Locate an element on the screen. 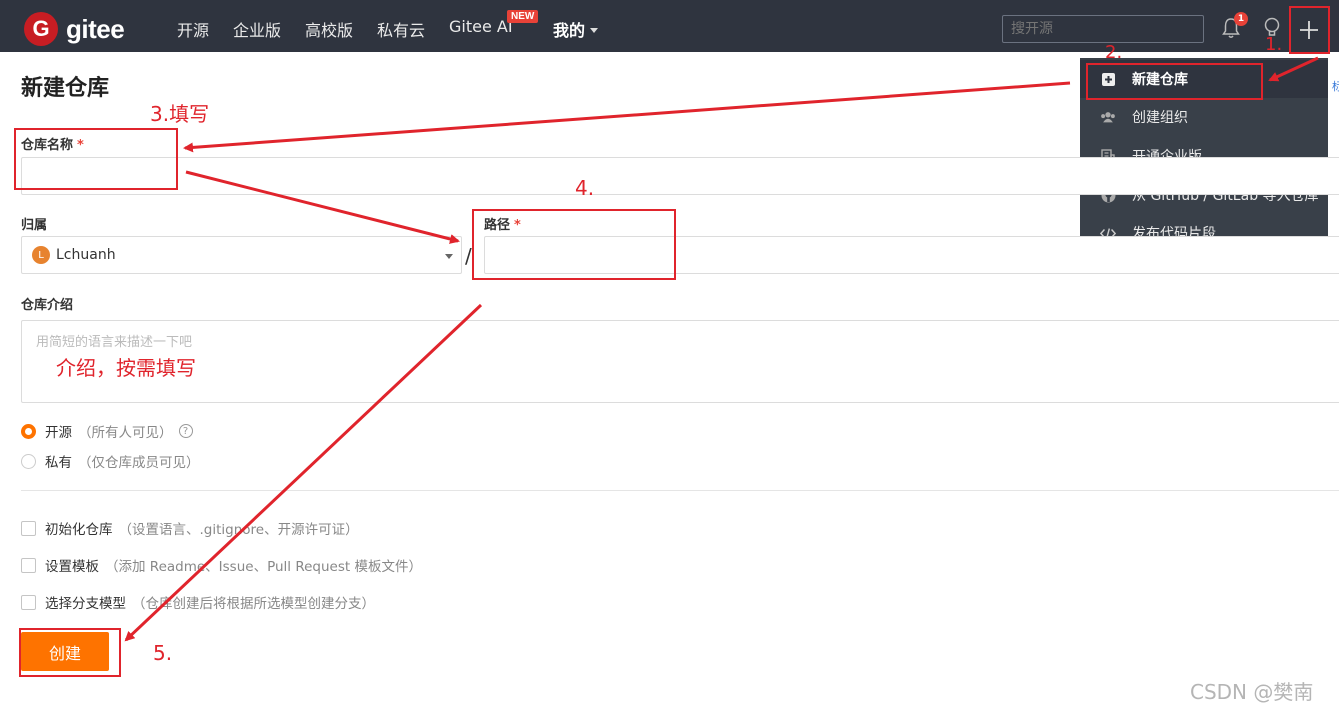 The width and height of the screenshot is (1339, 712). search-input is located at coordinates (1103, 29).